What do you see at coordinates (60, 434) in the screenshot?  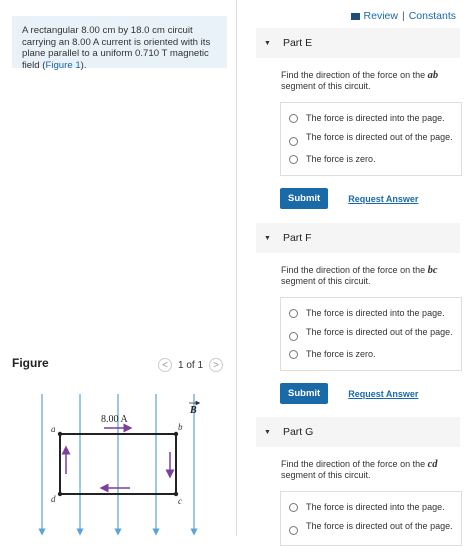 I see `corner-a-dot` at bounding box center [60, 434].